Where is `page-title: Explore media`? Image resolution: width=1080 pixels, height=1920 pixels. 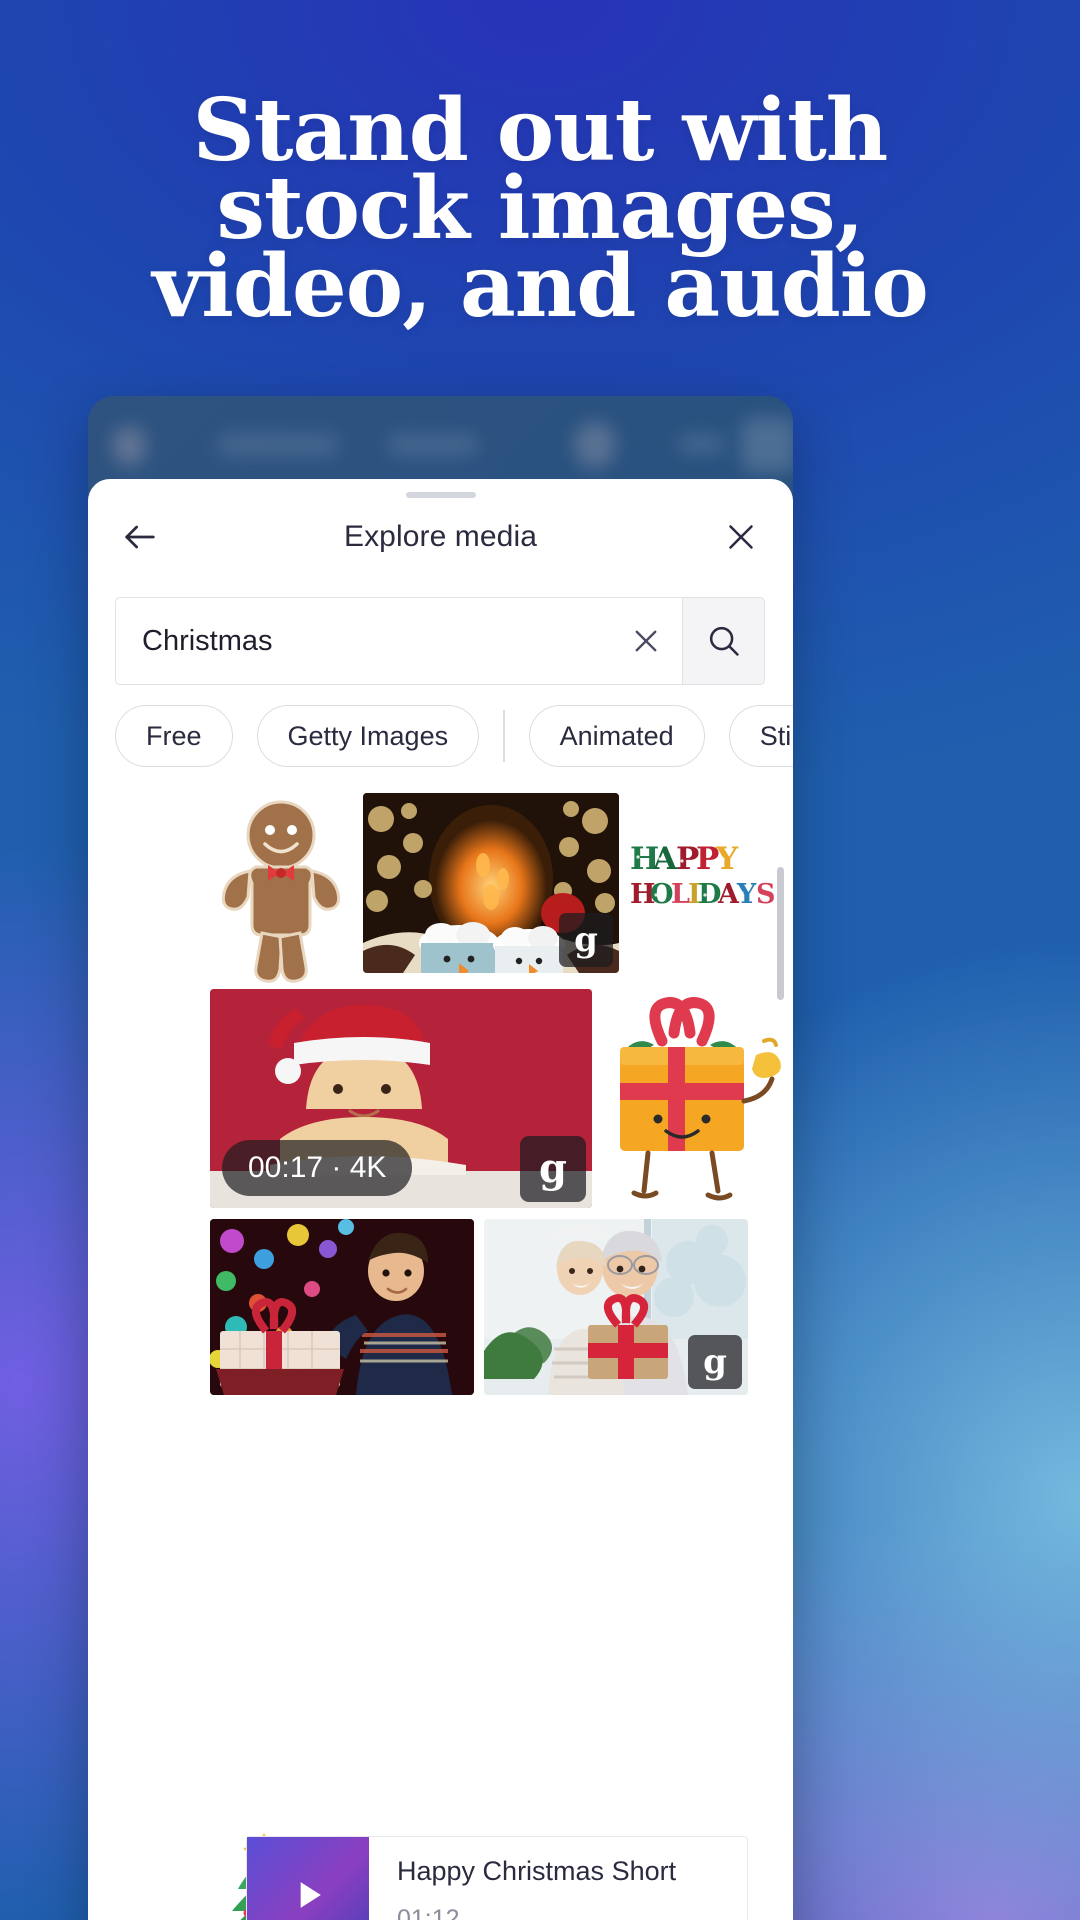 page-title: Explore media is located at coordinates (440, 536).